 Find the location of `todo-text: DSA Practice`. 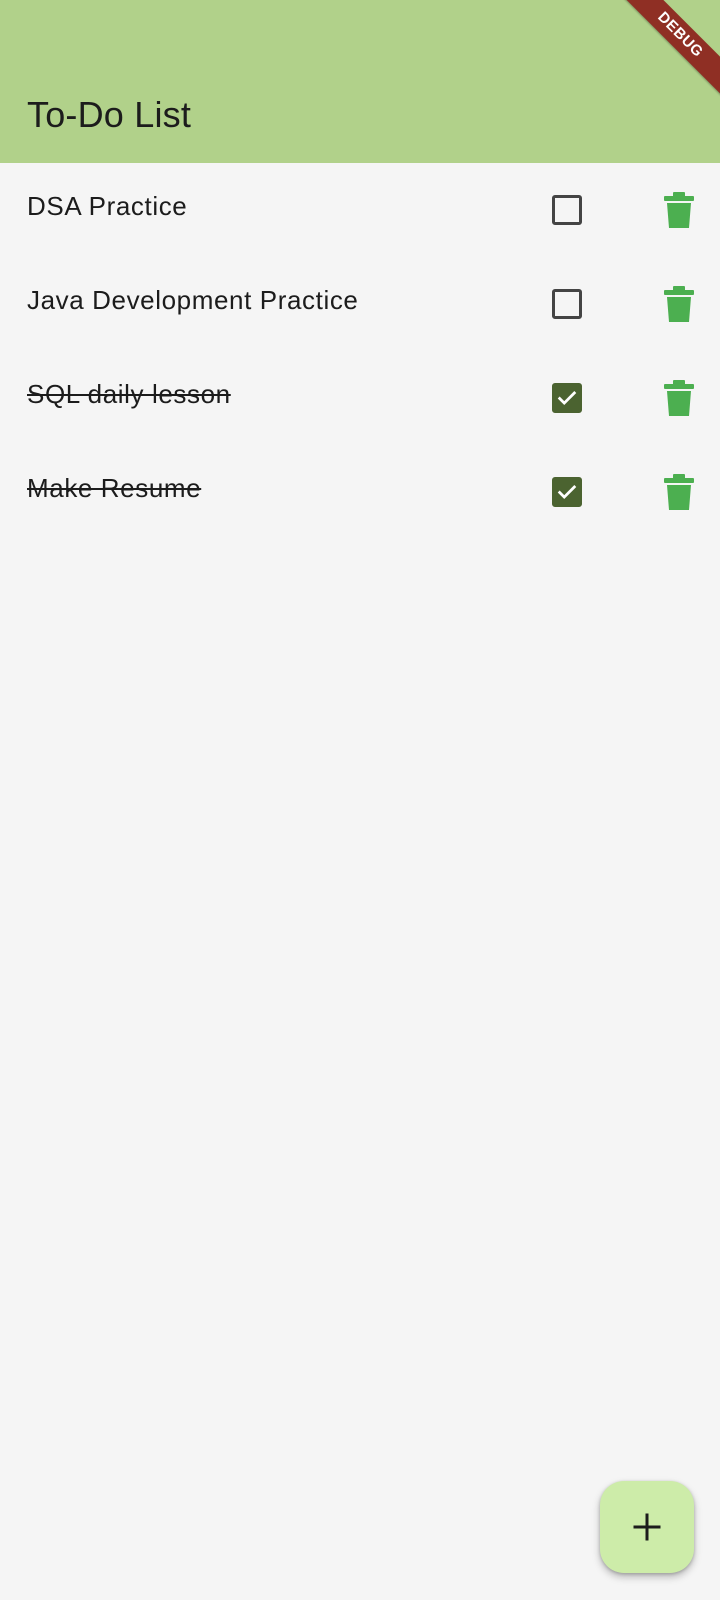

todo-text: DSA Practice is located at coordinates (107, 206).